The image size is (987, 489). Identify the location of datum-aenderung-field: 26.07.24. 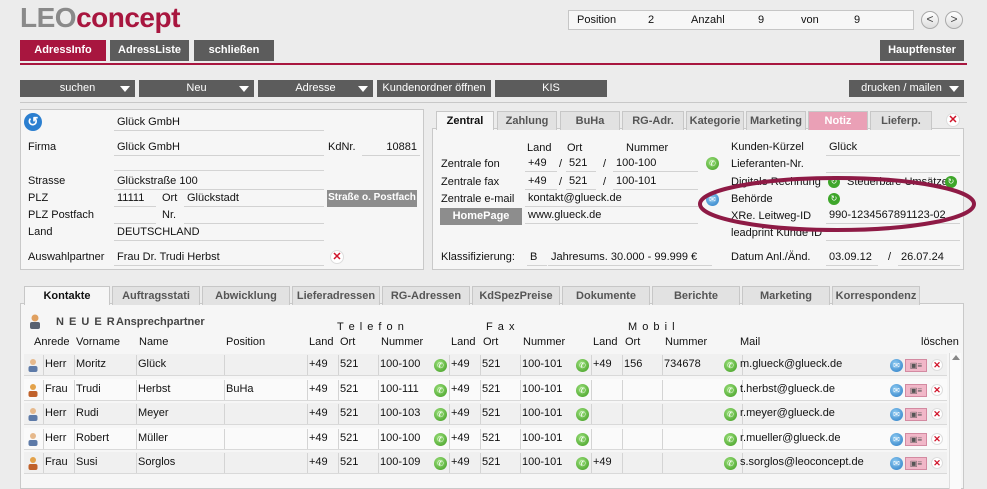
(929, 257).